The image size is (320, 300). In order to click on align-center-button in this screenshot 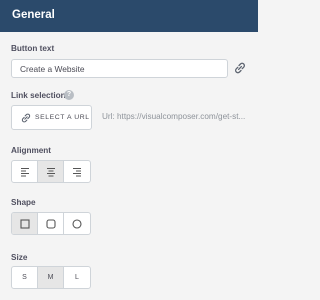, I will do `click(51, 171)`.